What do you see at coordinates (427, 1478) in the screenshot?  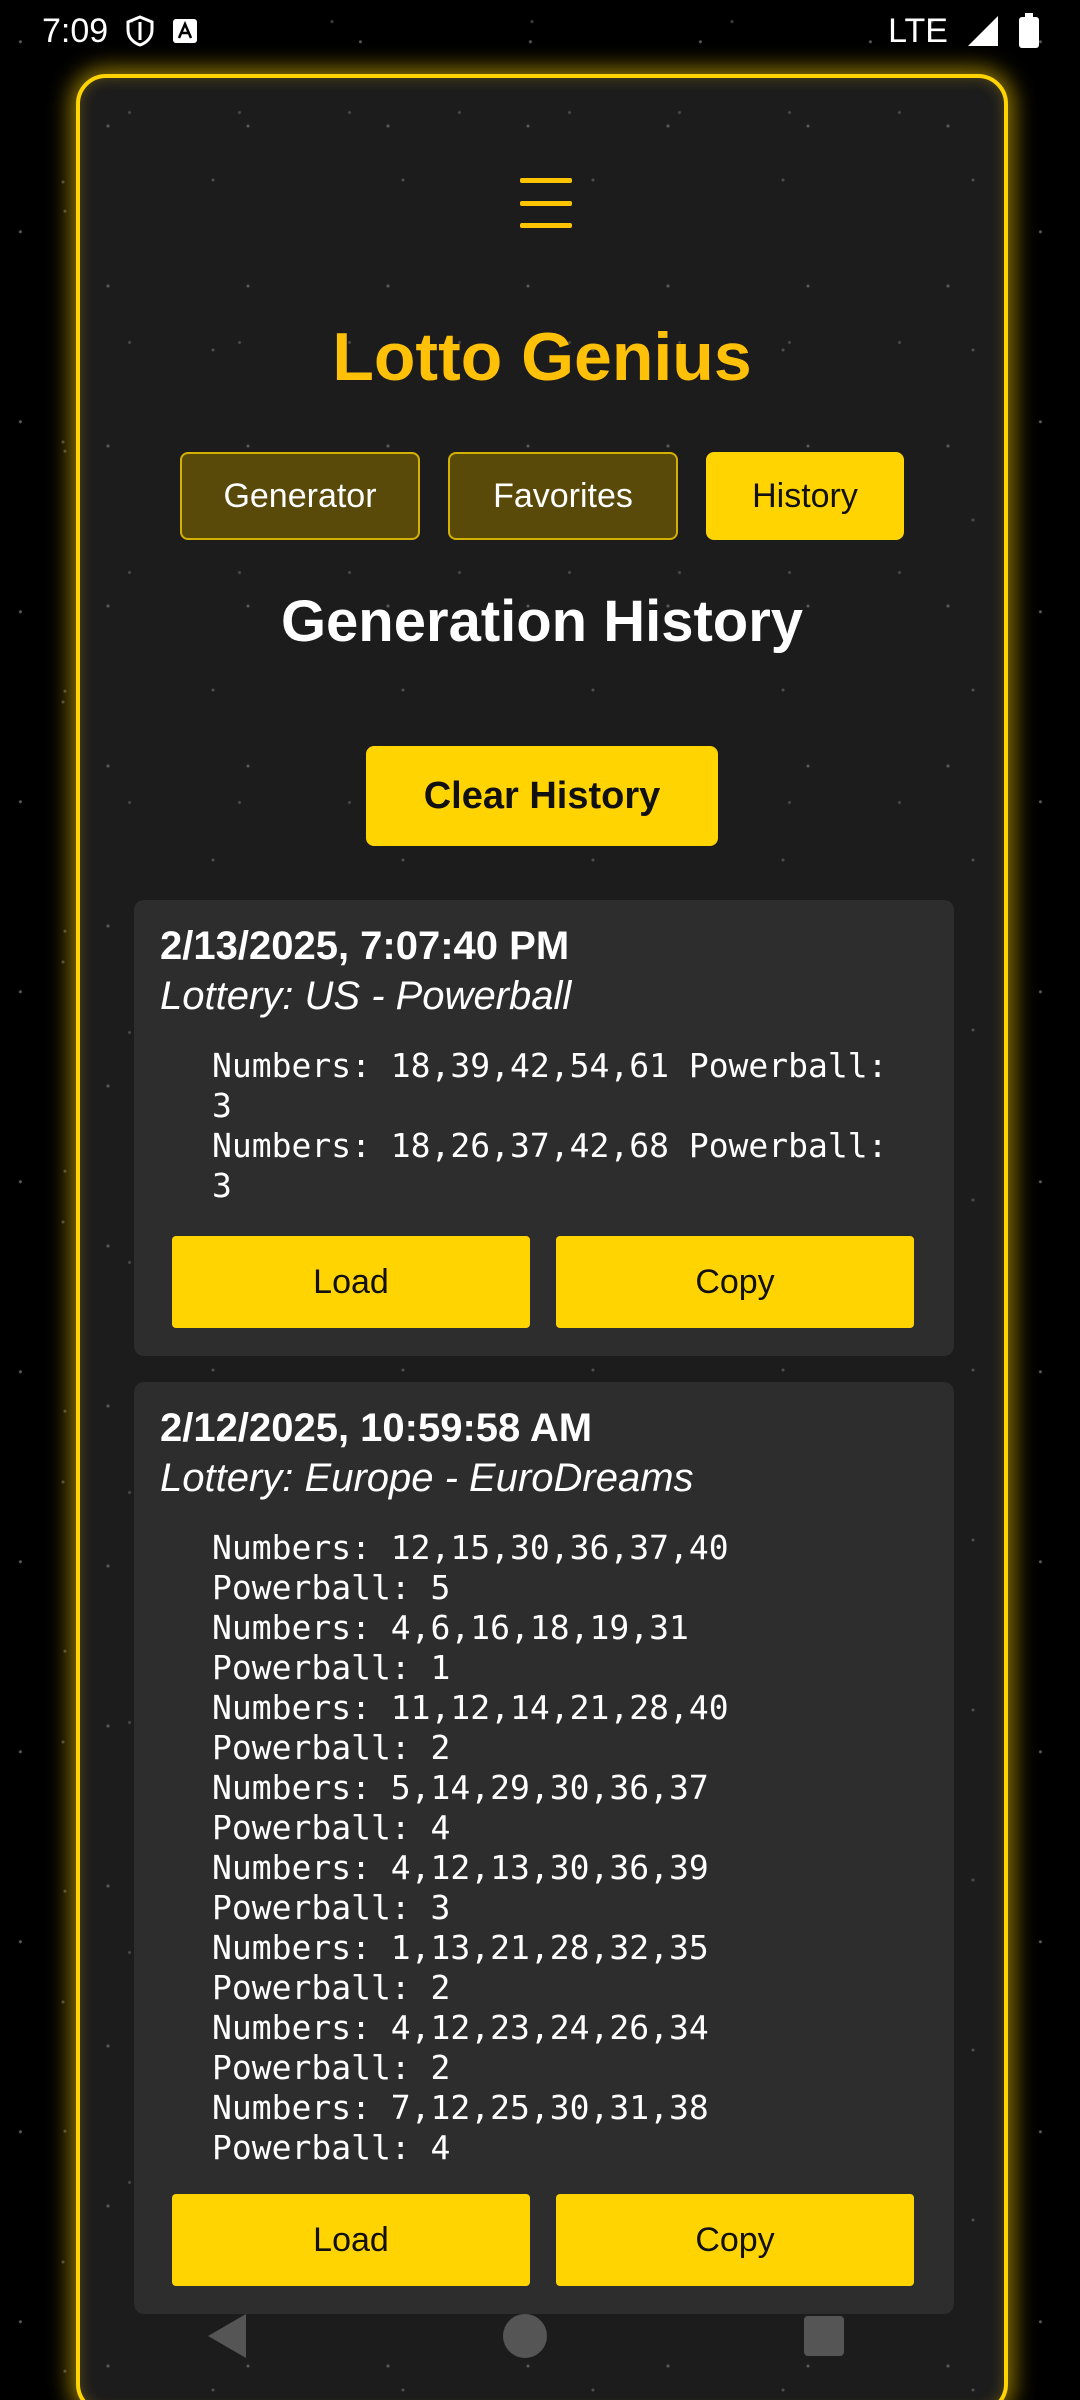 I see `history-lottery: Lottery: Europe - EuroDreams` at bounding box center [427, 1478].